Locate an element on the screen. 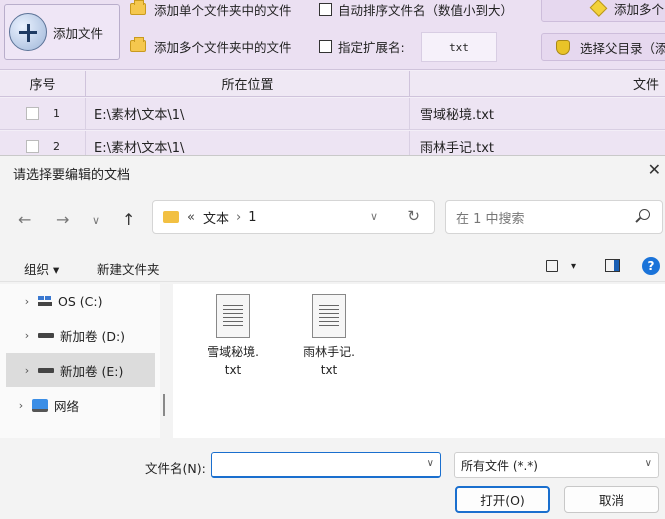 The height and width of the screenshot is (519, 665). tree-item-c-drive: › OS (C:) is located at coordinates (80, 301).